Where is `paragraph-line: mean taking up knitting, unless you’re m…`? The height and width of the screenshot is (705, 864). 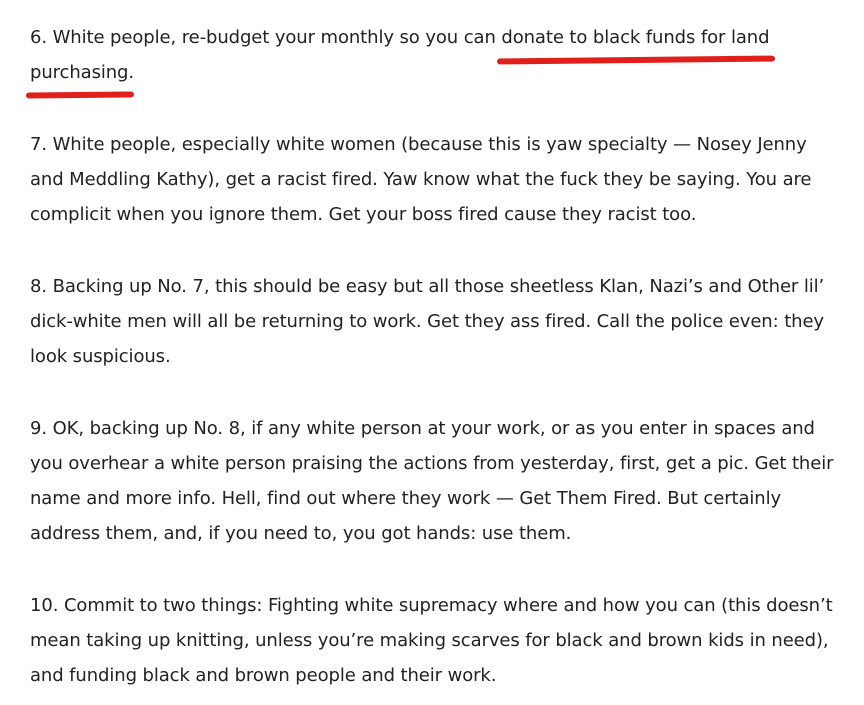 paragraph-line: mean taking up knitting, unless you’re m… is located at coordinates (429, 640).